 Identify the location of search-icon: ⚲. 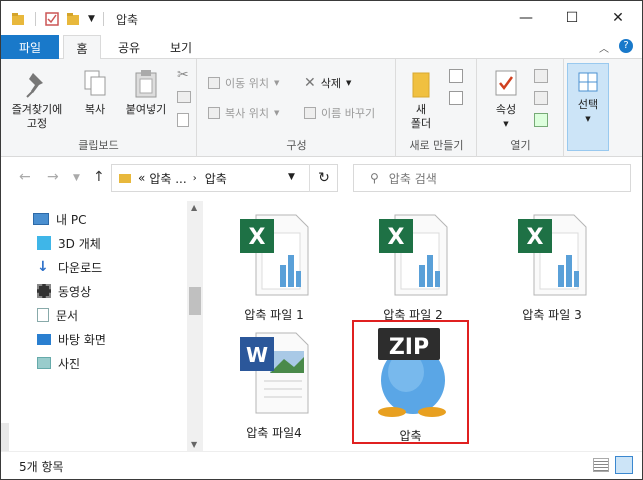
(374, 178).